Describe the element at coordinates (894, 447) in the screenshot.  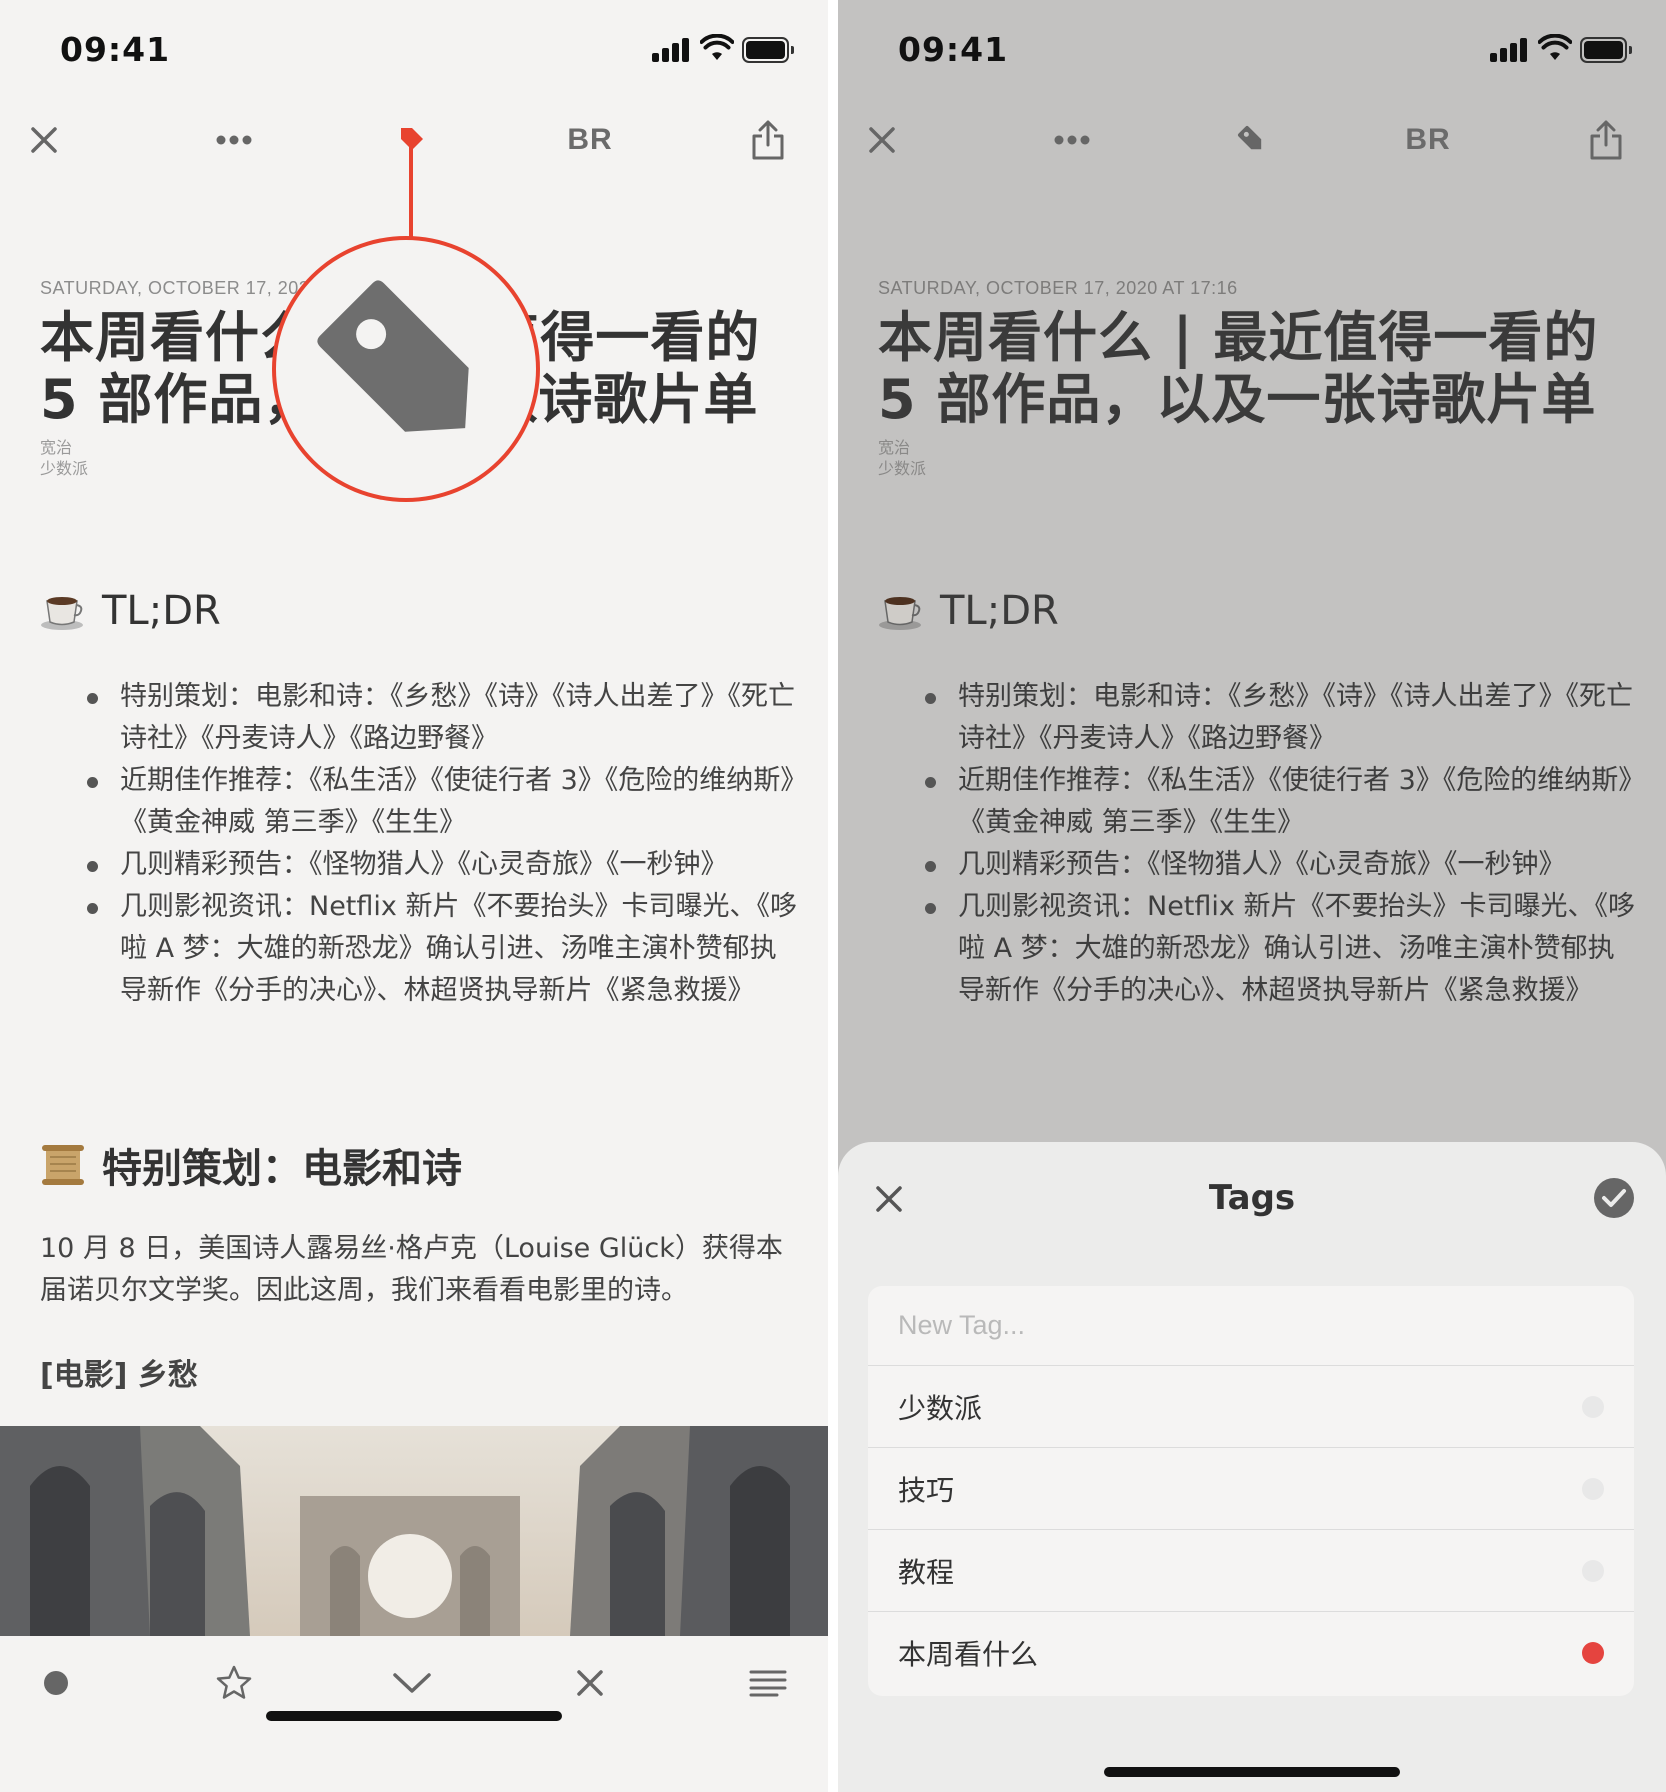
I see `author-name: 宽治` at that location.